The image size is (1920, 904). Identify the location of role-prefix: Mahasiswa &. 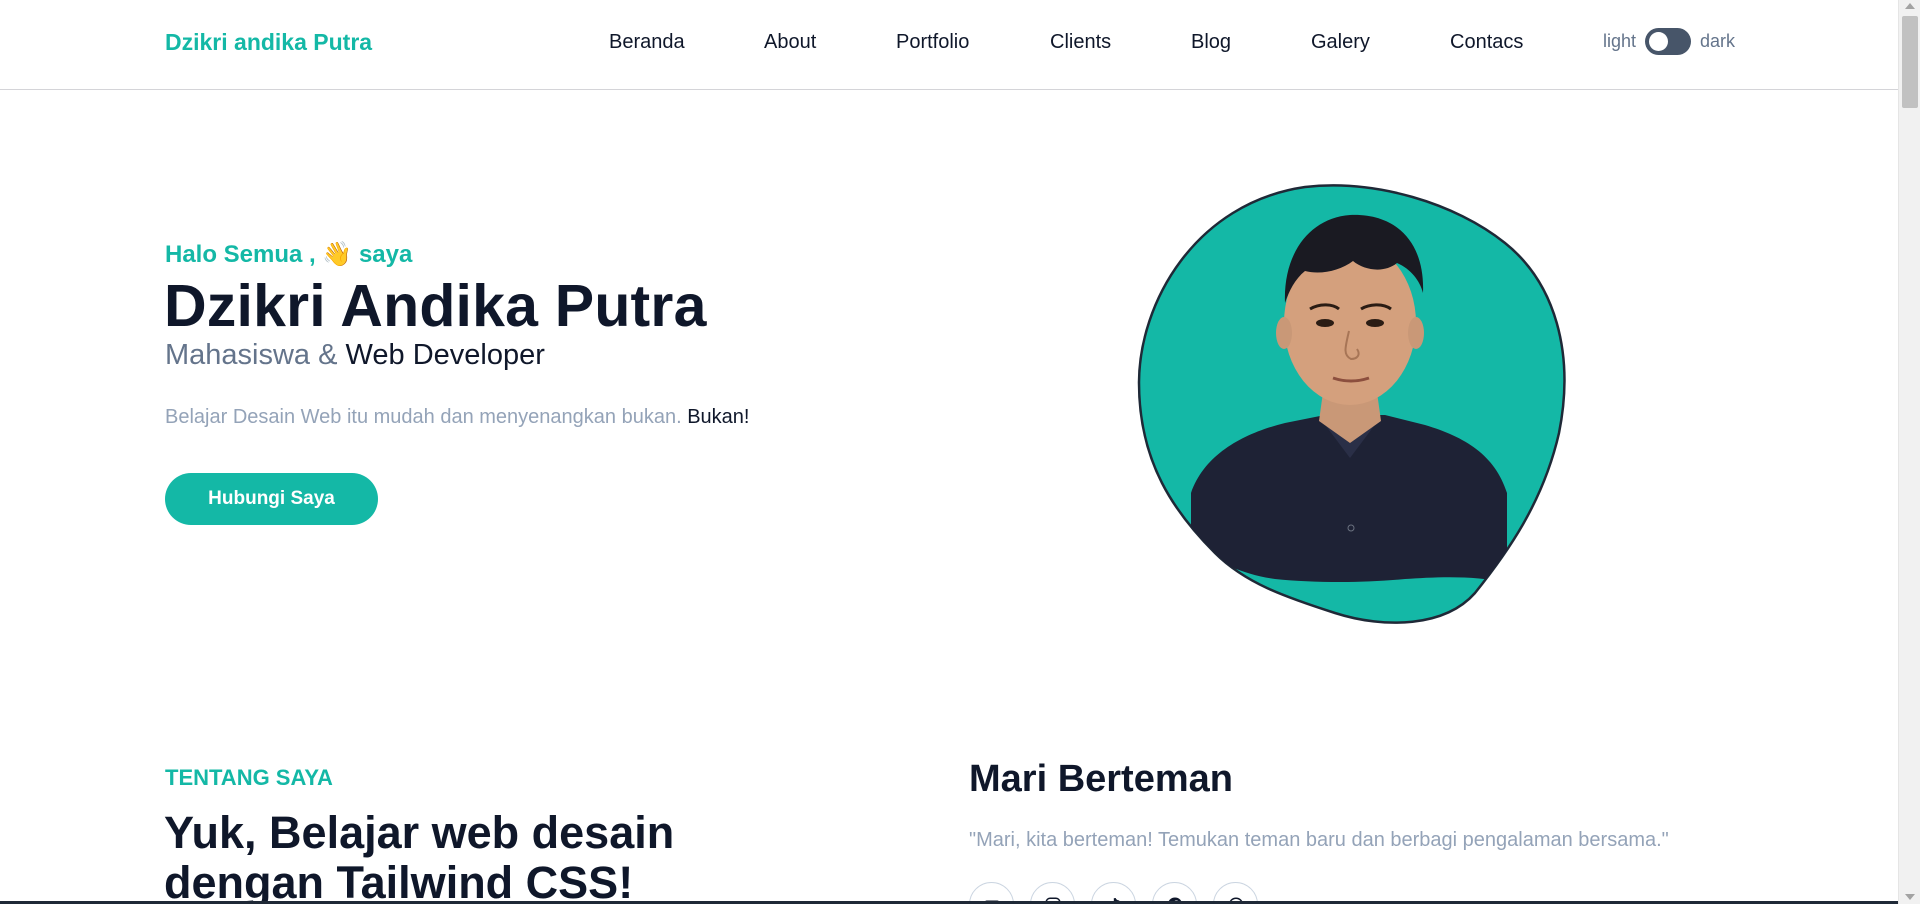
(251, 355).